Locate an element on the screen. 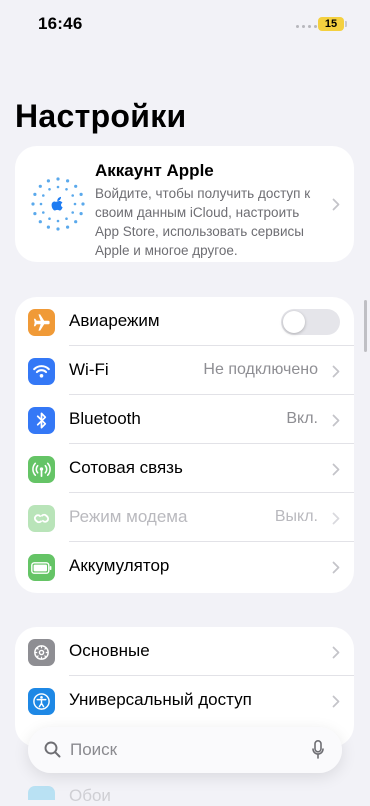 The width and height of the screenshot is (370, 806). wallpaper-icon is located at coordinates (41, 793).